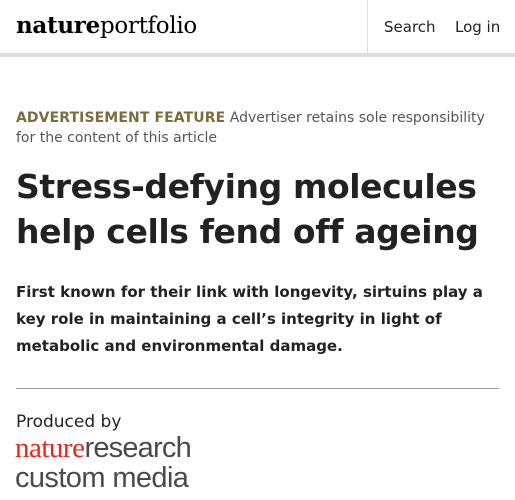 Image resolution: width=515 pixels, height=500 pixels. Describe the element at coordinates (58, 25) in the screenshot. I see `logo-bold-text: nature` at that location.